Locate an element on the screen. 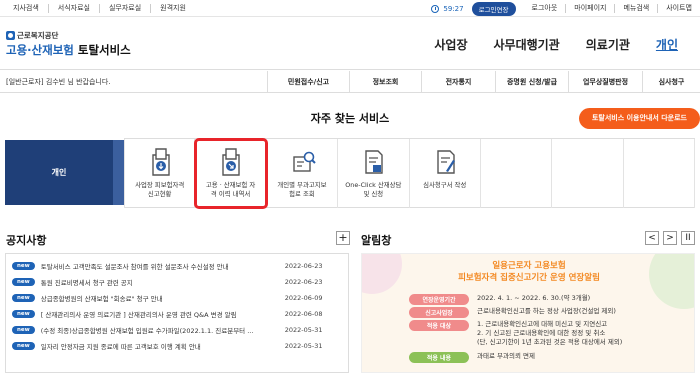  alert-next-button: > is located at coordinates (670, 238).